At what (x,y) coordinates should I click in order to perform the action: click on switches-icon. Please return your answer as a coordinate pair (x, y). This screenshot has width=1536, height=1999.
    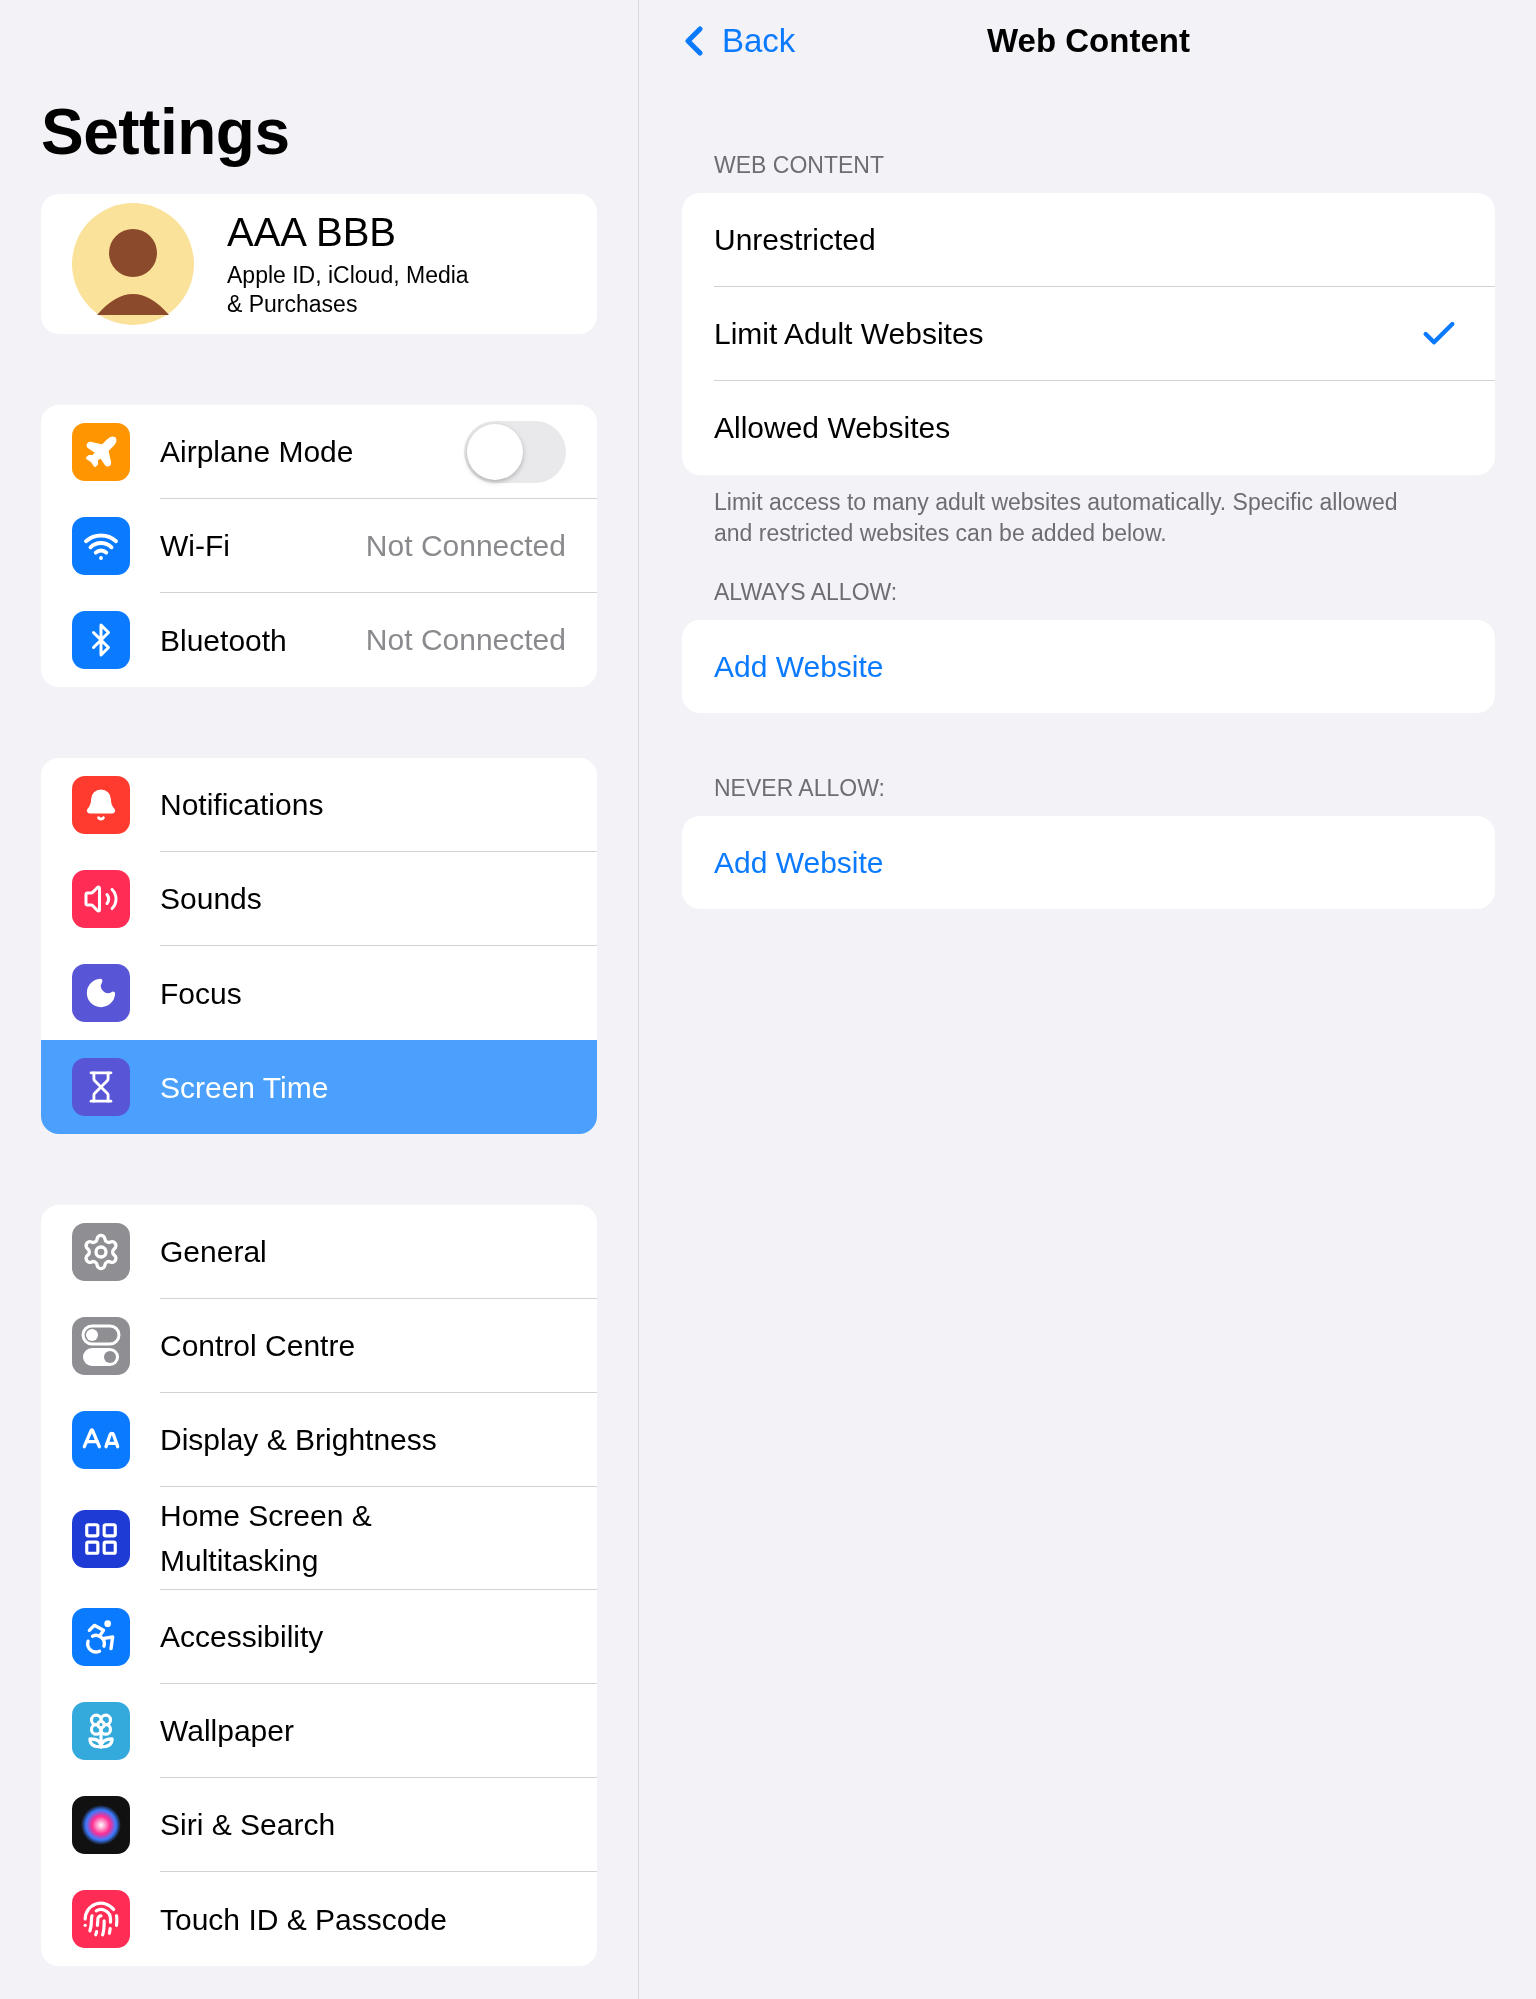
    Looking at the image, I should click on (101, 1346).